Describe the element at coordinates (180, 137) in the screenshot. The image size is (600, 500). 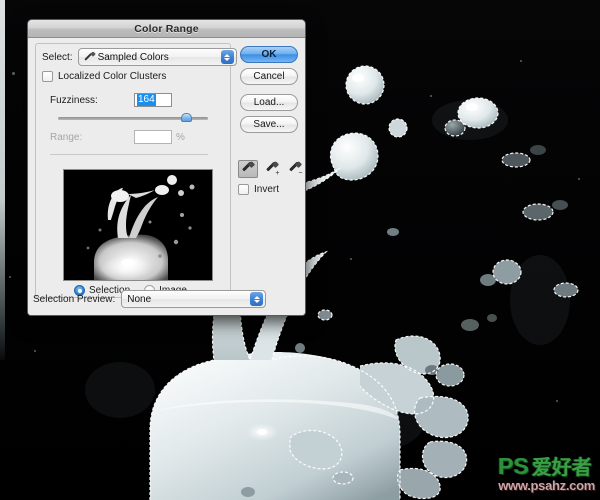
I see `range-unit-label: %` at that location.